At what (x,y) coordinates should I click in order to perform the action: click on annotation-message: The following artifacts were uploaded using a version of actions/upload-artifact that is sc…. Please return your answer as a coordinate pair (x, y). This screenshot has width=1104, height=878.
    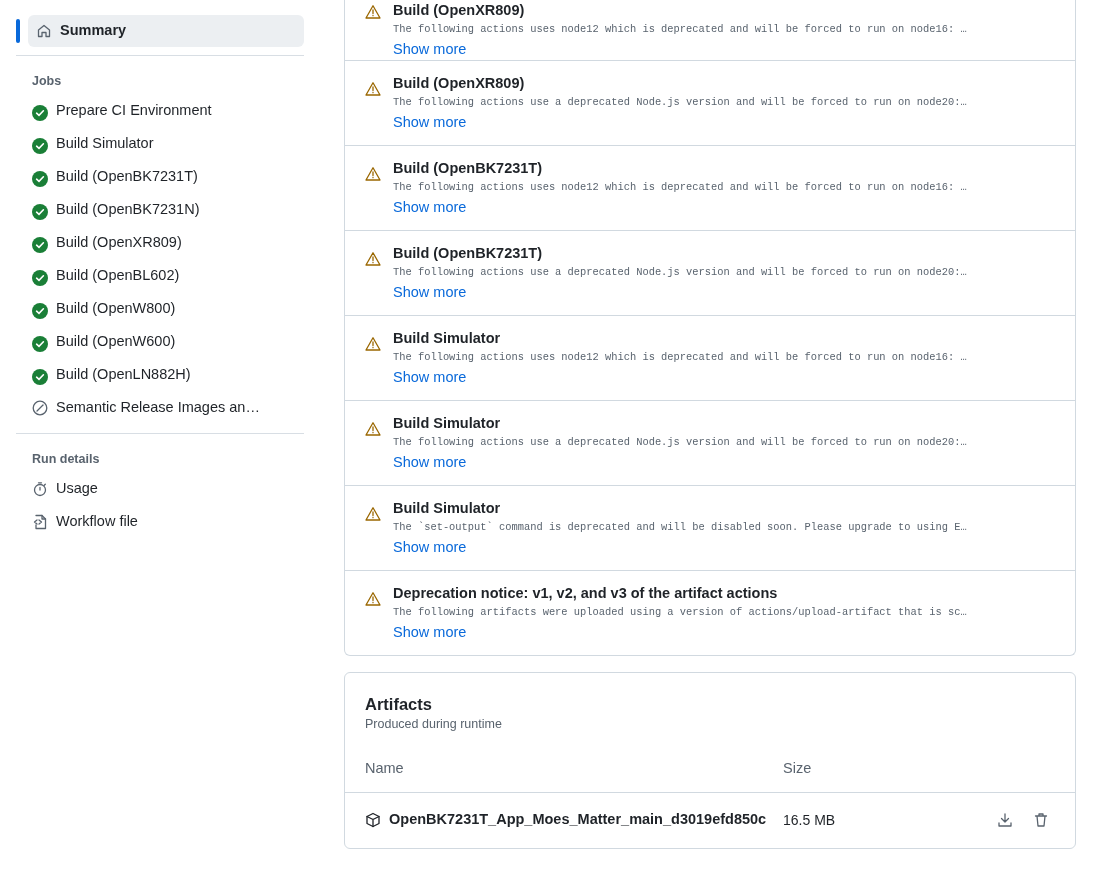
    Looking at the image, I should click on (680, 612).